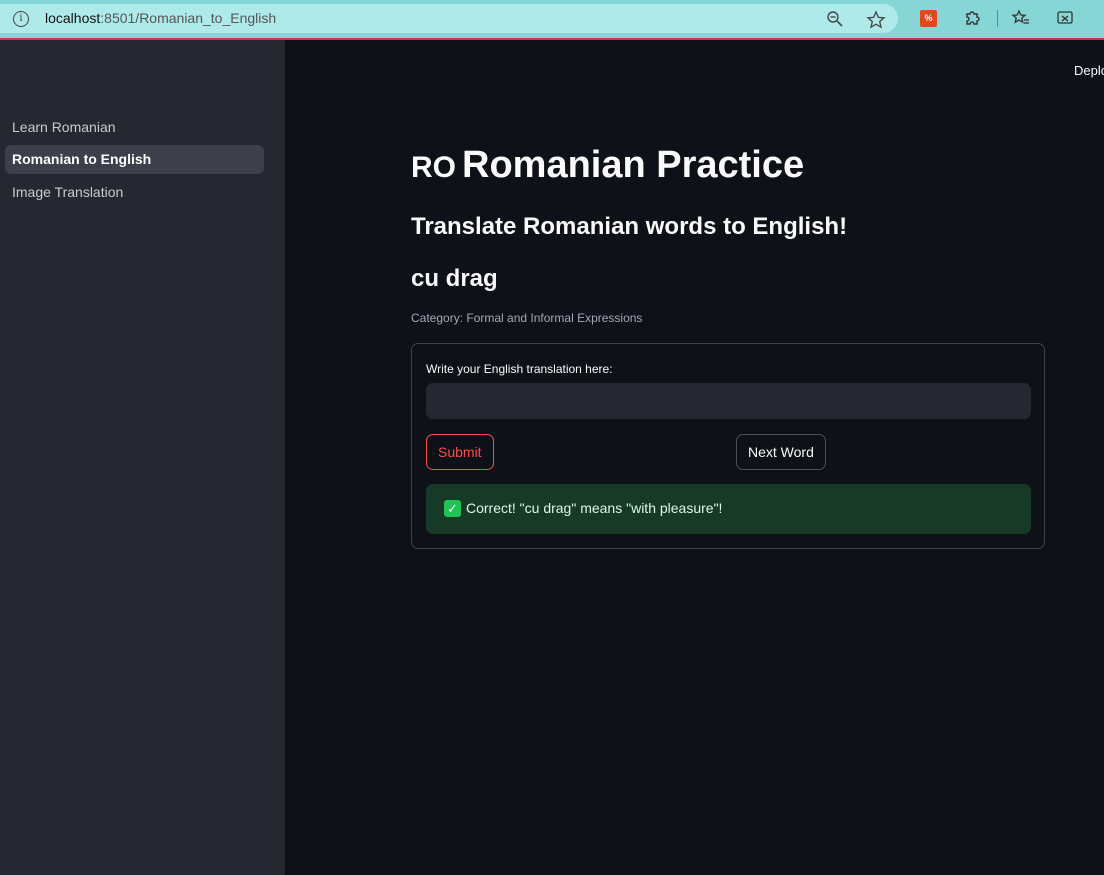 The width and height of the screenshot is (1104, 875). What do you see at coordinates (1089, 70) in the screenshot?
I see `deploy-button: Deplo` at bounding box center [1089, 70].